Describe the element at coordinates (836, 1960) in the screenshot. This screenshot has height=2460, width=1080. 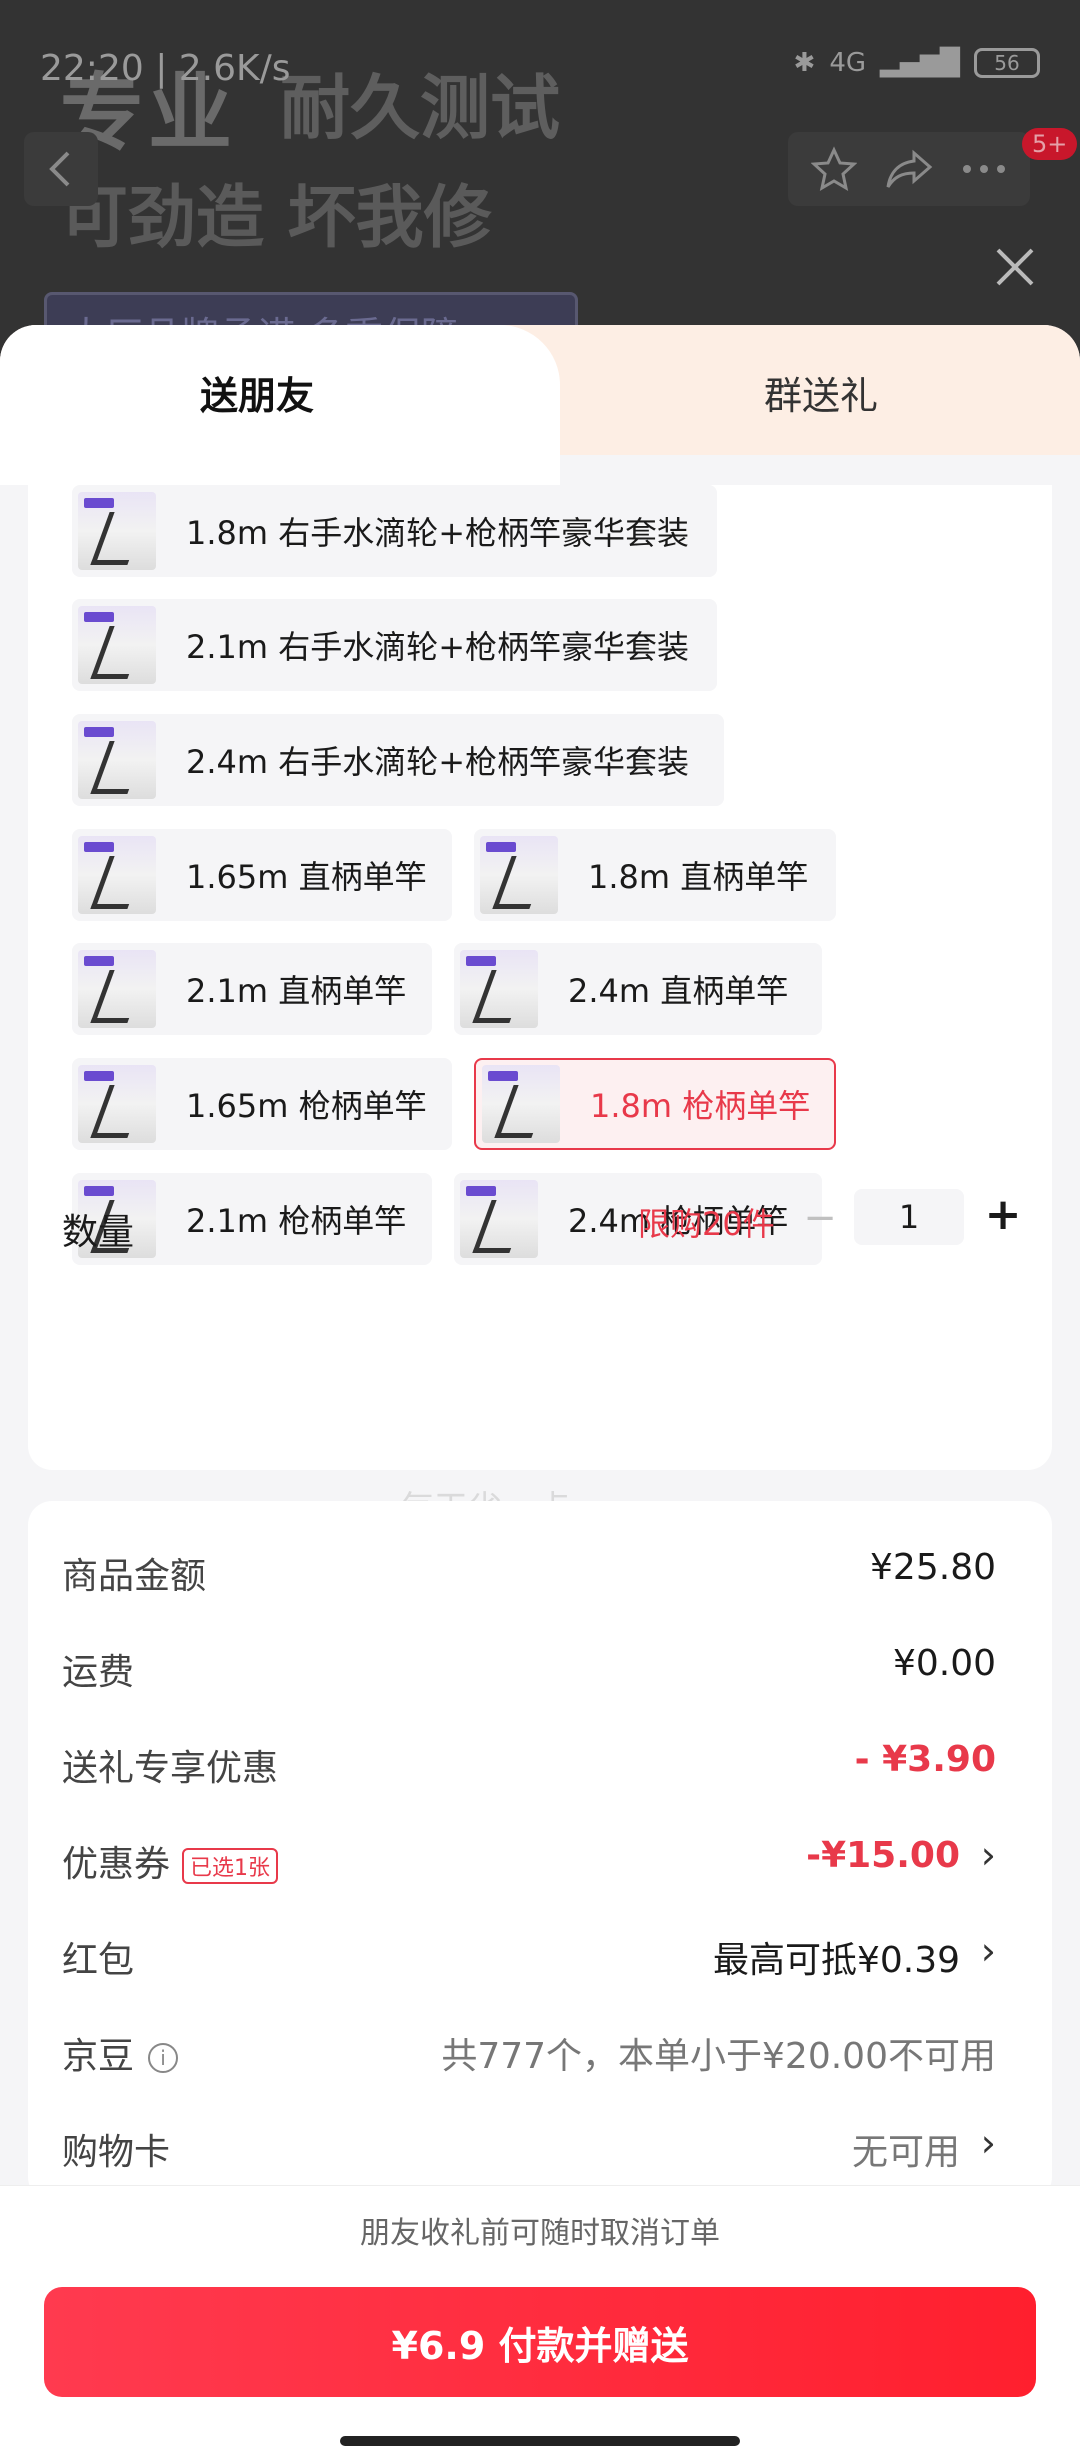
I see `redpacket-value: 最高可抵¥0.39` at that location.